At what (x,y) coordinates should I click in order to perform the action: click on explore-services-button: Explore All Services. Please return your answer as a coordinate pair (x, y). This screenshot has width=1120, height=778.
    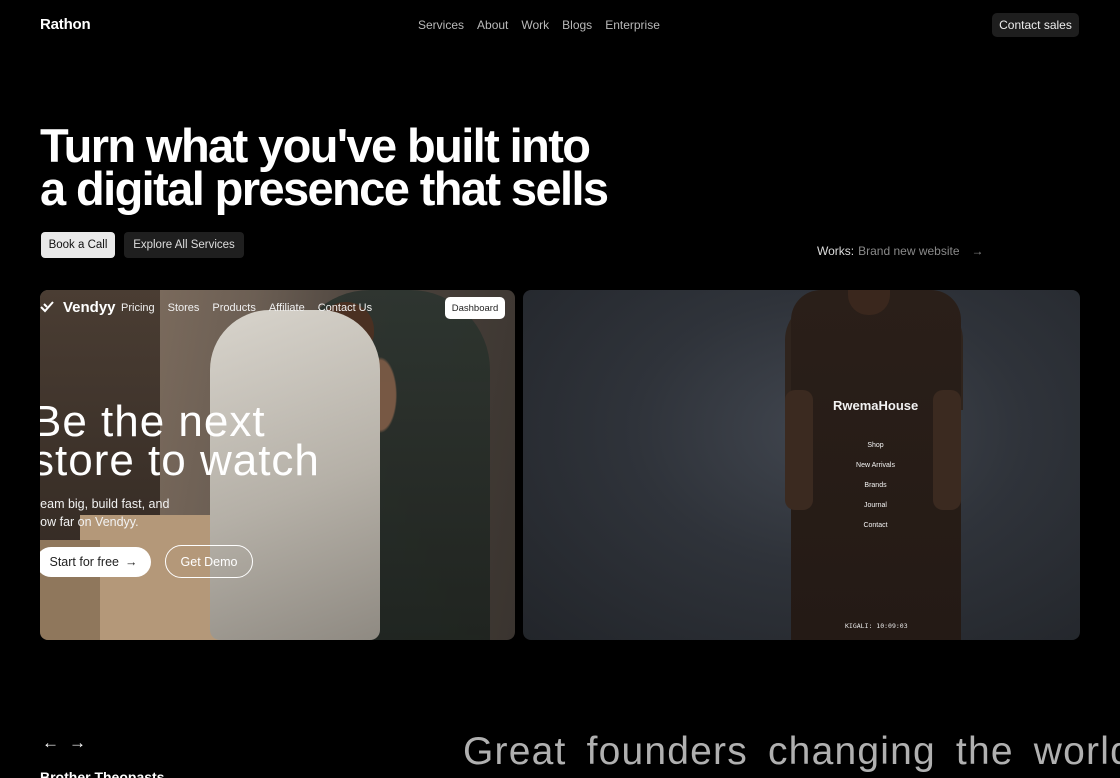
    Looking at the image, I should click on (184, 245).